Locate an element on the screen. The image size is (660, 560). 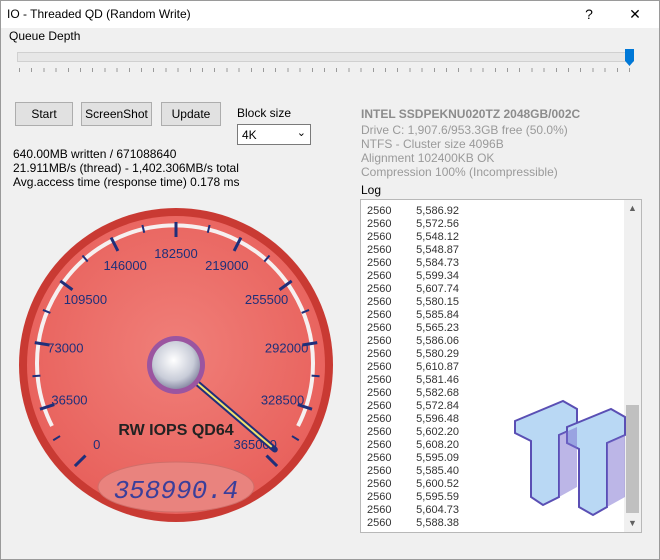
block-size-select: 4K ⌄ is located at coordinates (274, 134).